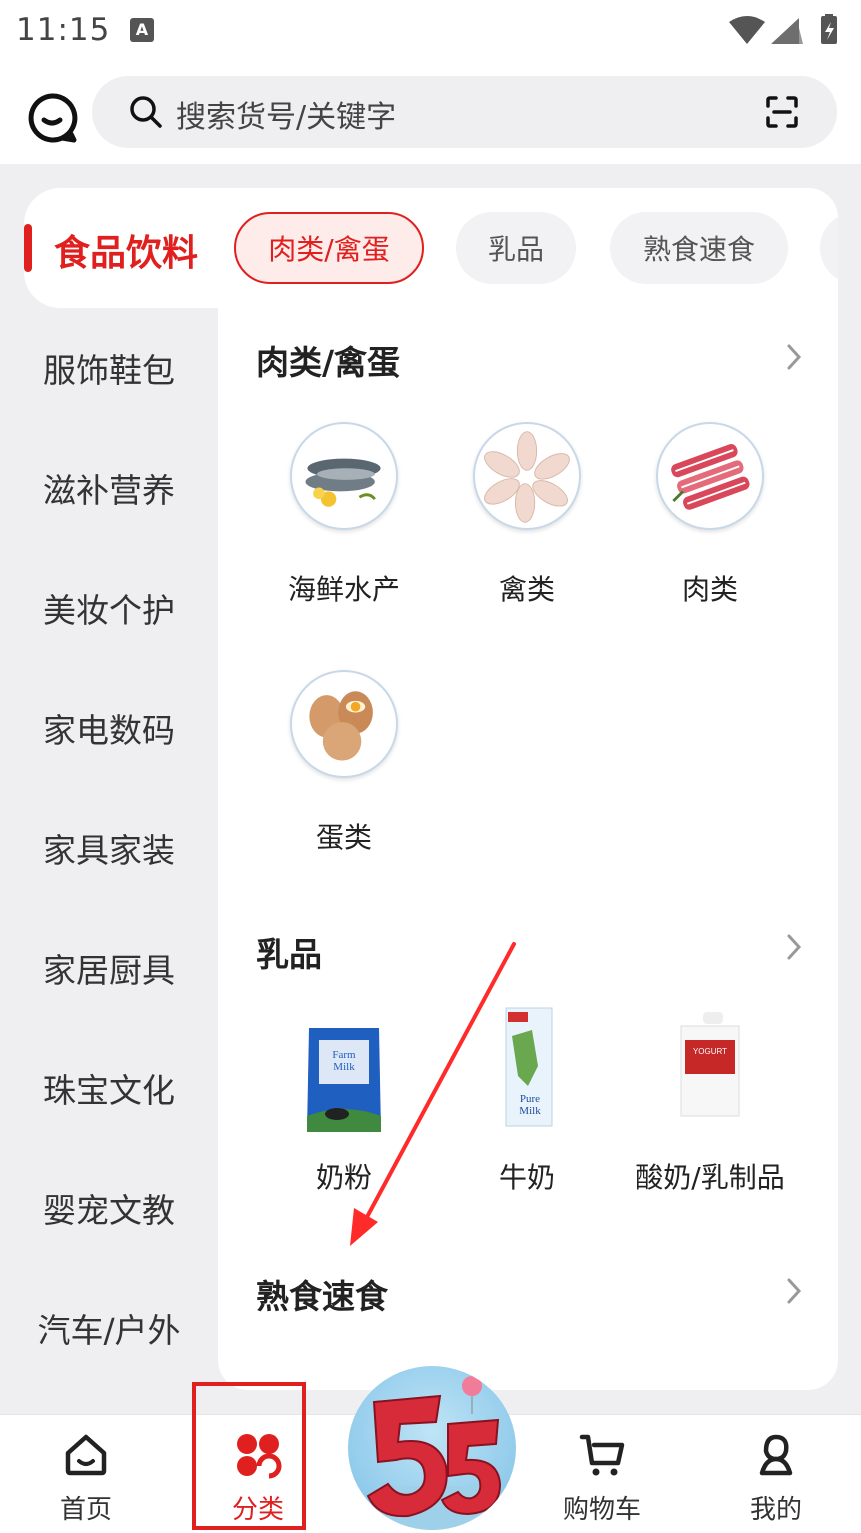  I want to click on yogurt-icon: YOGURT, so click(710, 1071).